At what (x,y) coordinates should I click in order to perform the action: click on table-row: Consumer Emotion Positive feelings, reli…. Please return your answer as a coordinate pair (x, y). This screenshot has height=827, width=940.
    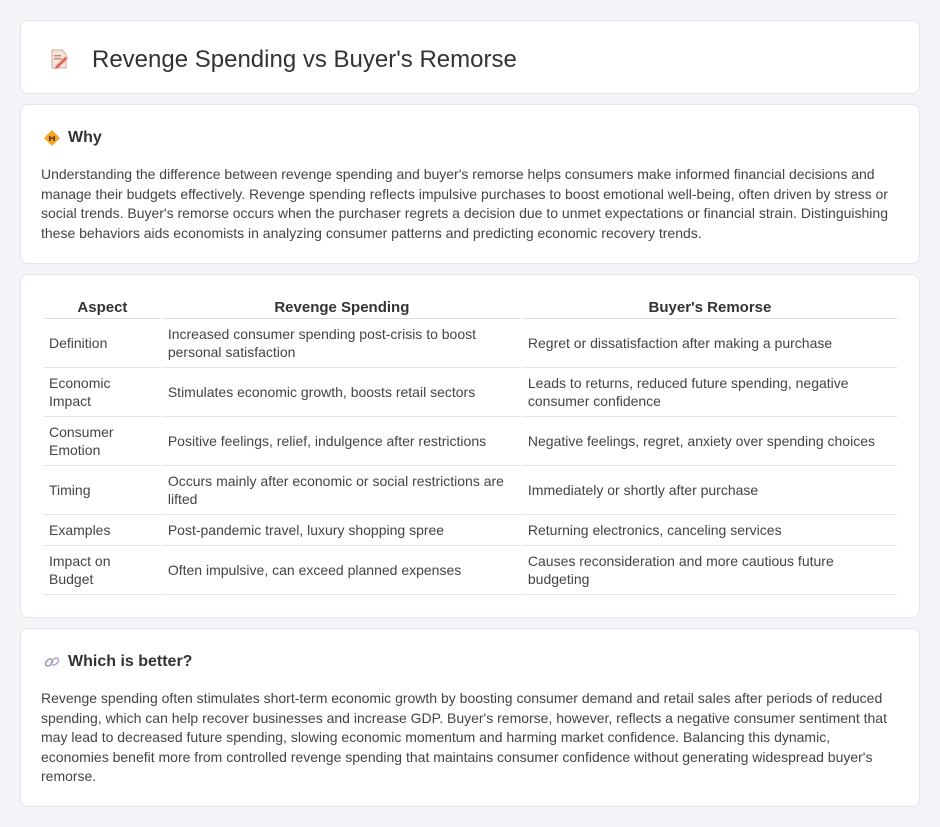
    Looking at the image, I should click on (470, 441).